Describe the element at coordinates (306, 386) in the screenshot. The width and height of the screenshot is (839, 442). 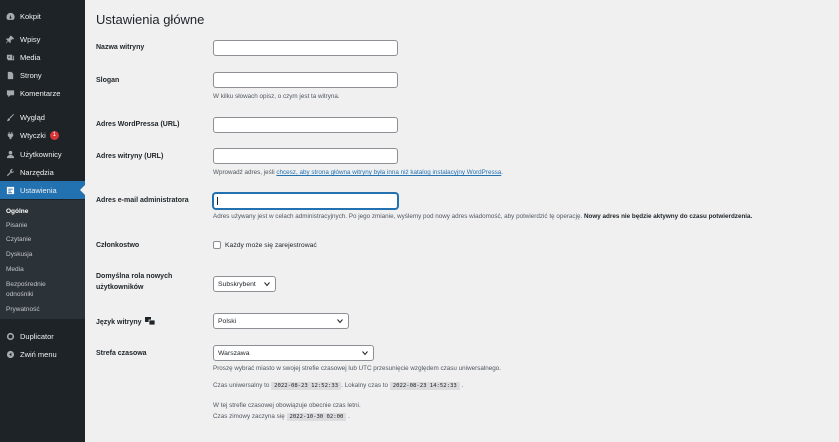
I see `utc-time-value: 2022-08-23 12:52:33` at that location.